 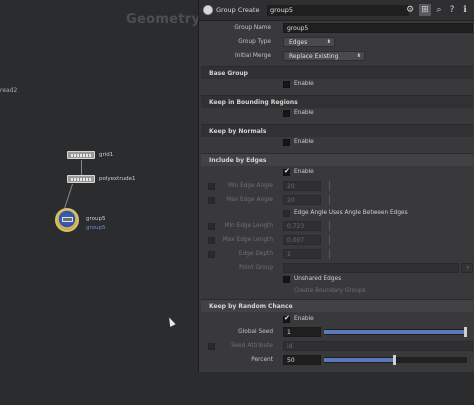 What do you see at coordinates (252, 28) in the screenshot?
I see `group-name-label: Group Name` at bounding box center [252, 28].